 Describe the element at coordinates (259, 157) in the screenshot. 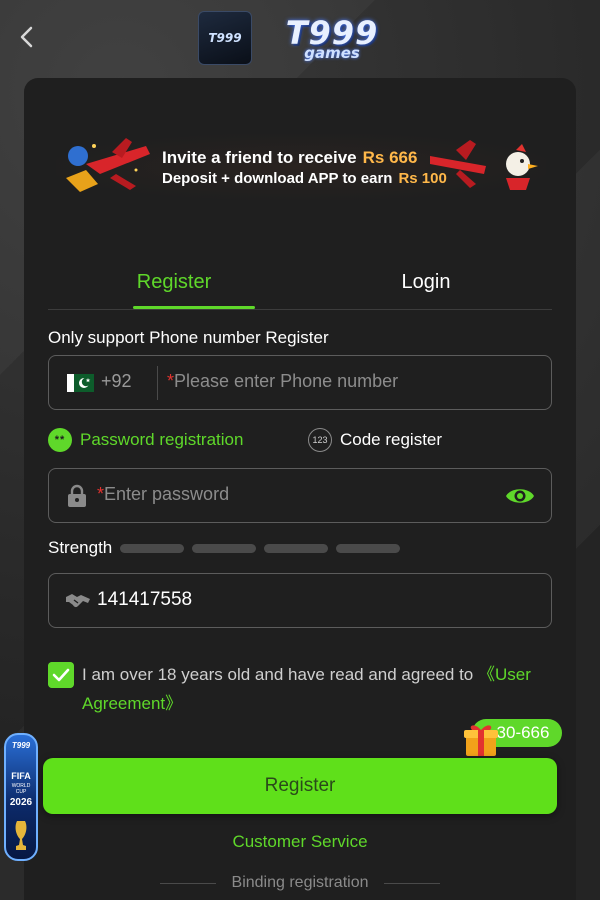

I see `banner-line-1-text: Invite a friend to receive` at that location.